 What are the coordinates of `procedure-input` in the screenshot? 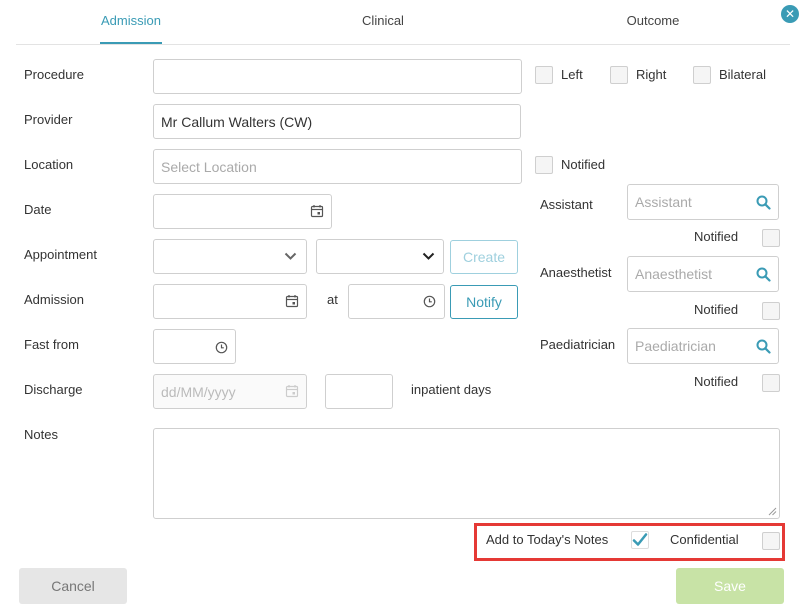 It's located at (337, 76).